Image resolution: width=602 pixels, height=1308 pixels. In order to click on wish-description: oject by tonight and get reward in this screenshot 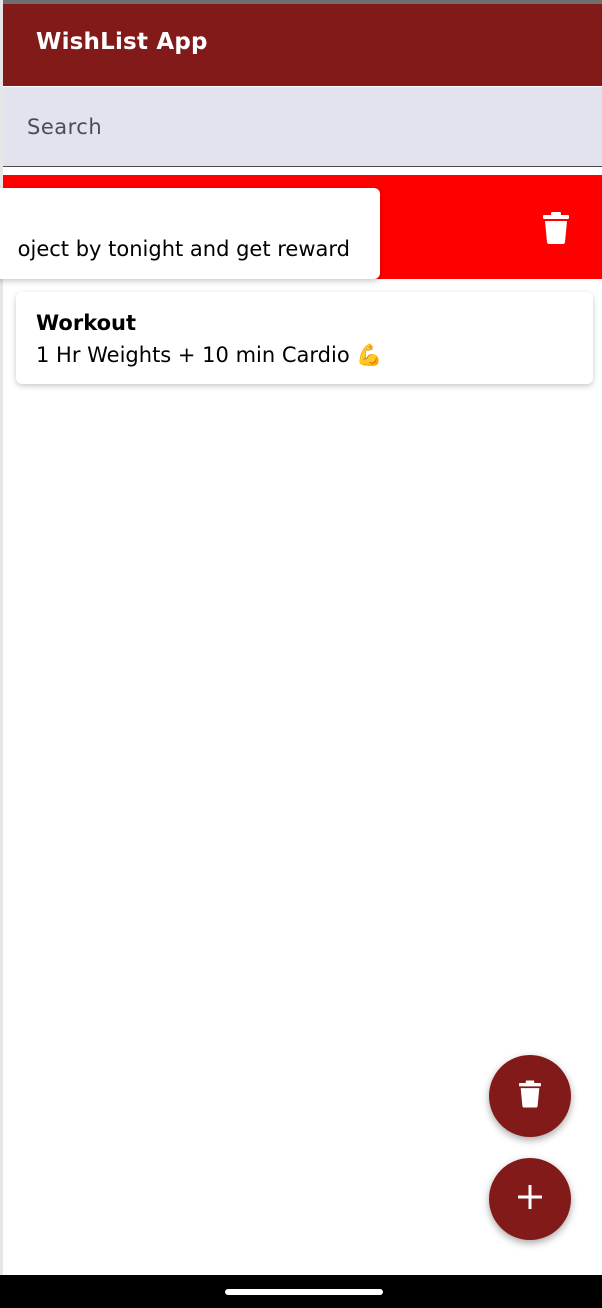, I will do `click(183, 249)`.